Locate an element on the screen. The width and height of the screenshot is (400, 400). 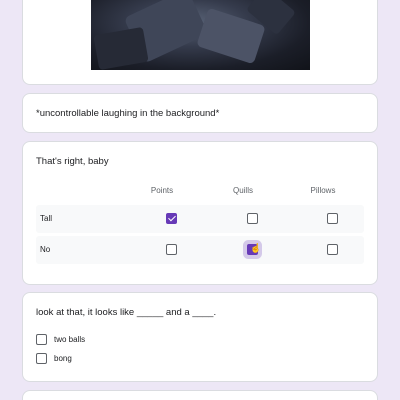
hand-cursor-icon: ☝ is located at coordinates (256, 248).